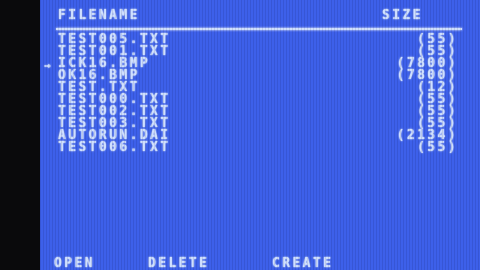  What do you see at coordinates (402, 15) in the screenshot?
I see `size-column-header: SIZE` at bounding box center [402, 15].